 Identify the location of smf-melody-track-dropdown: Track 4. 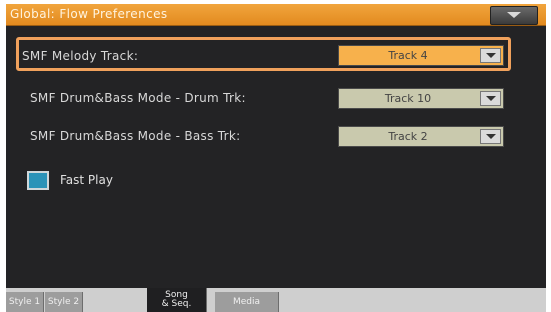
(421, 55).